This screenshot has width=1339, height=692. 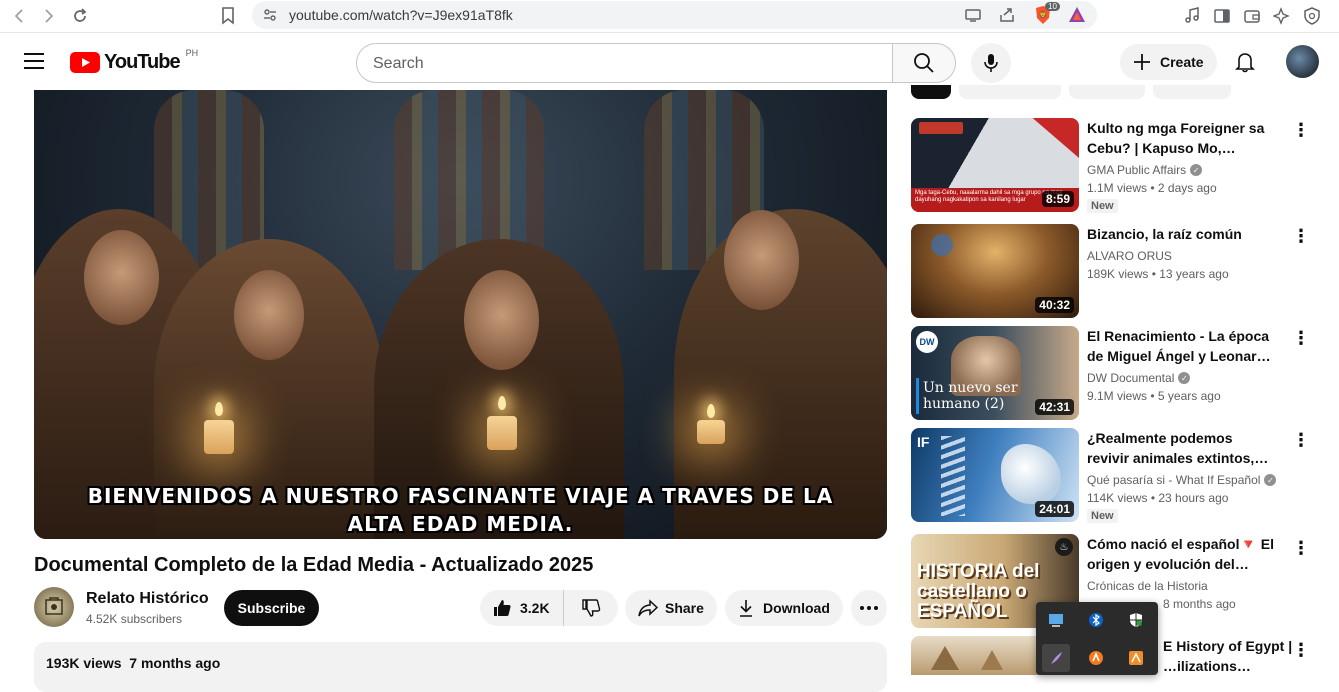 What do you see at coordinates (1222, 16) in the screenshot?
I see `sidebar-icon` at bounding box center [1222, 16].